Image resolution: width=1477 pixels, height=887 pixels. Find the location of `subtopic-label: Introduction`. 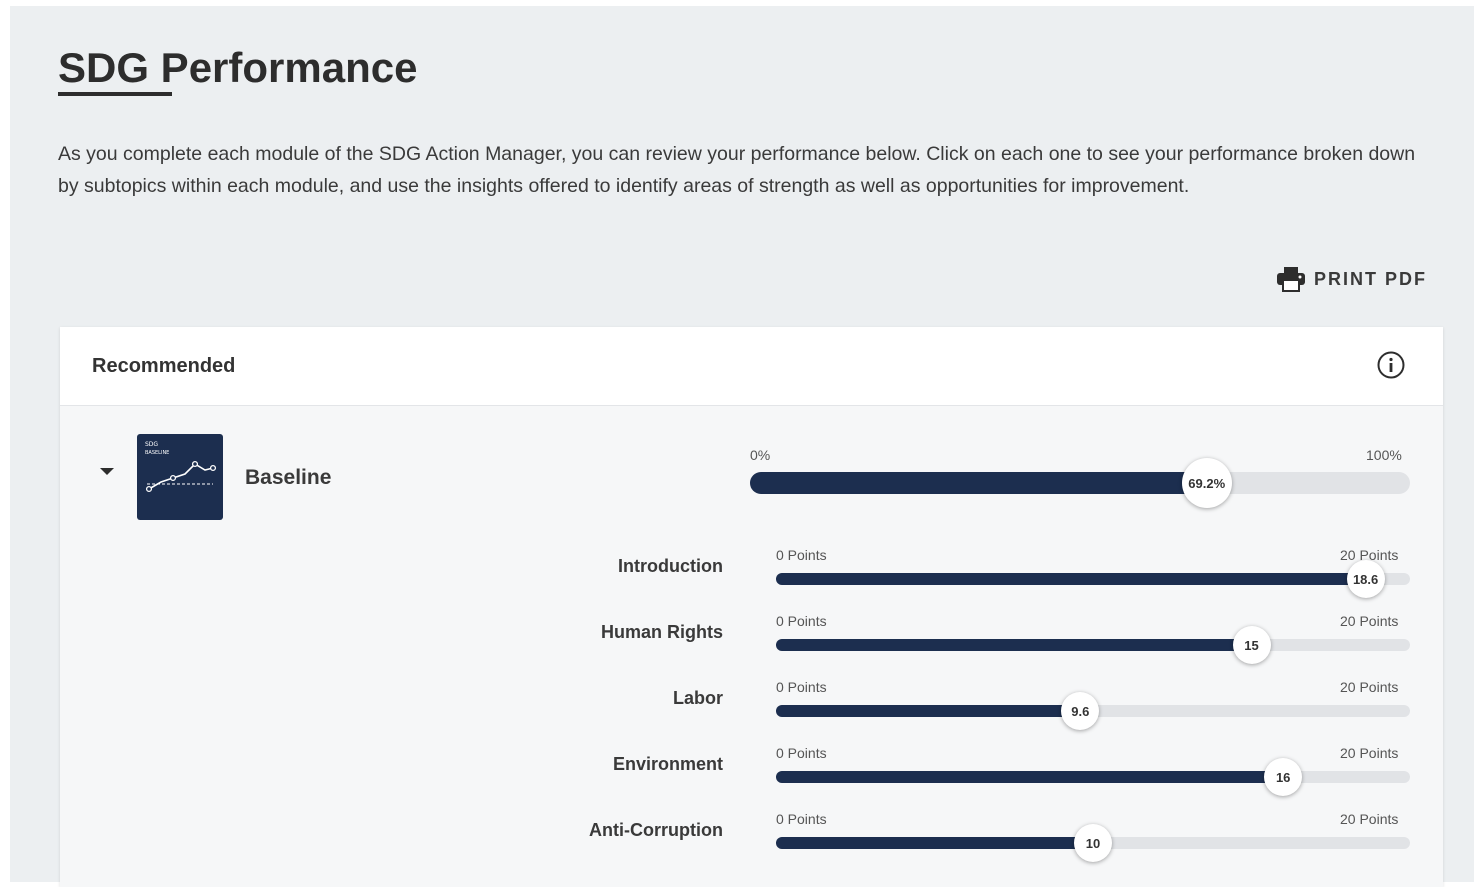

subtopic-label: Introduction is located at coordinates (670, 566).